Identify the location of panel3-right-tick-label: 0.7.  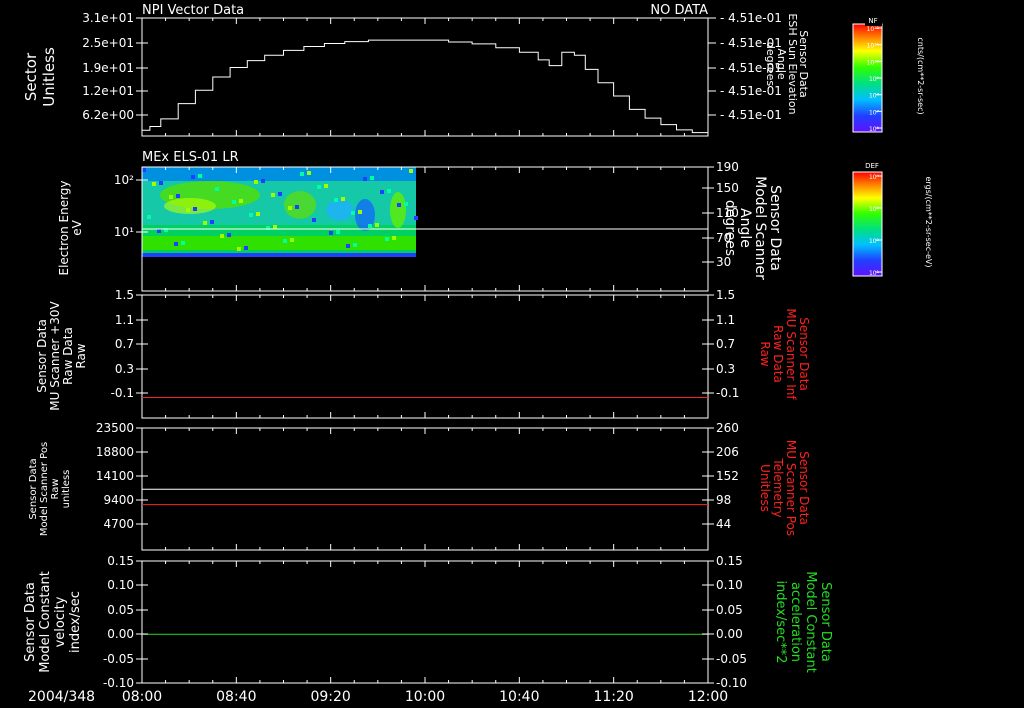
(725, 344).